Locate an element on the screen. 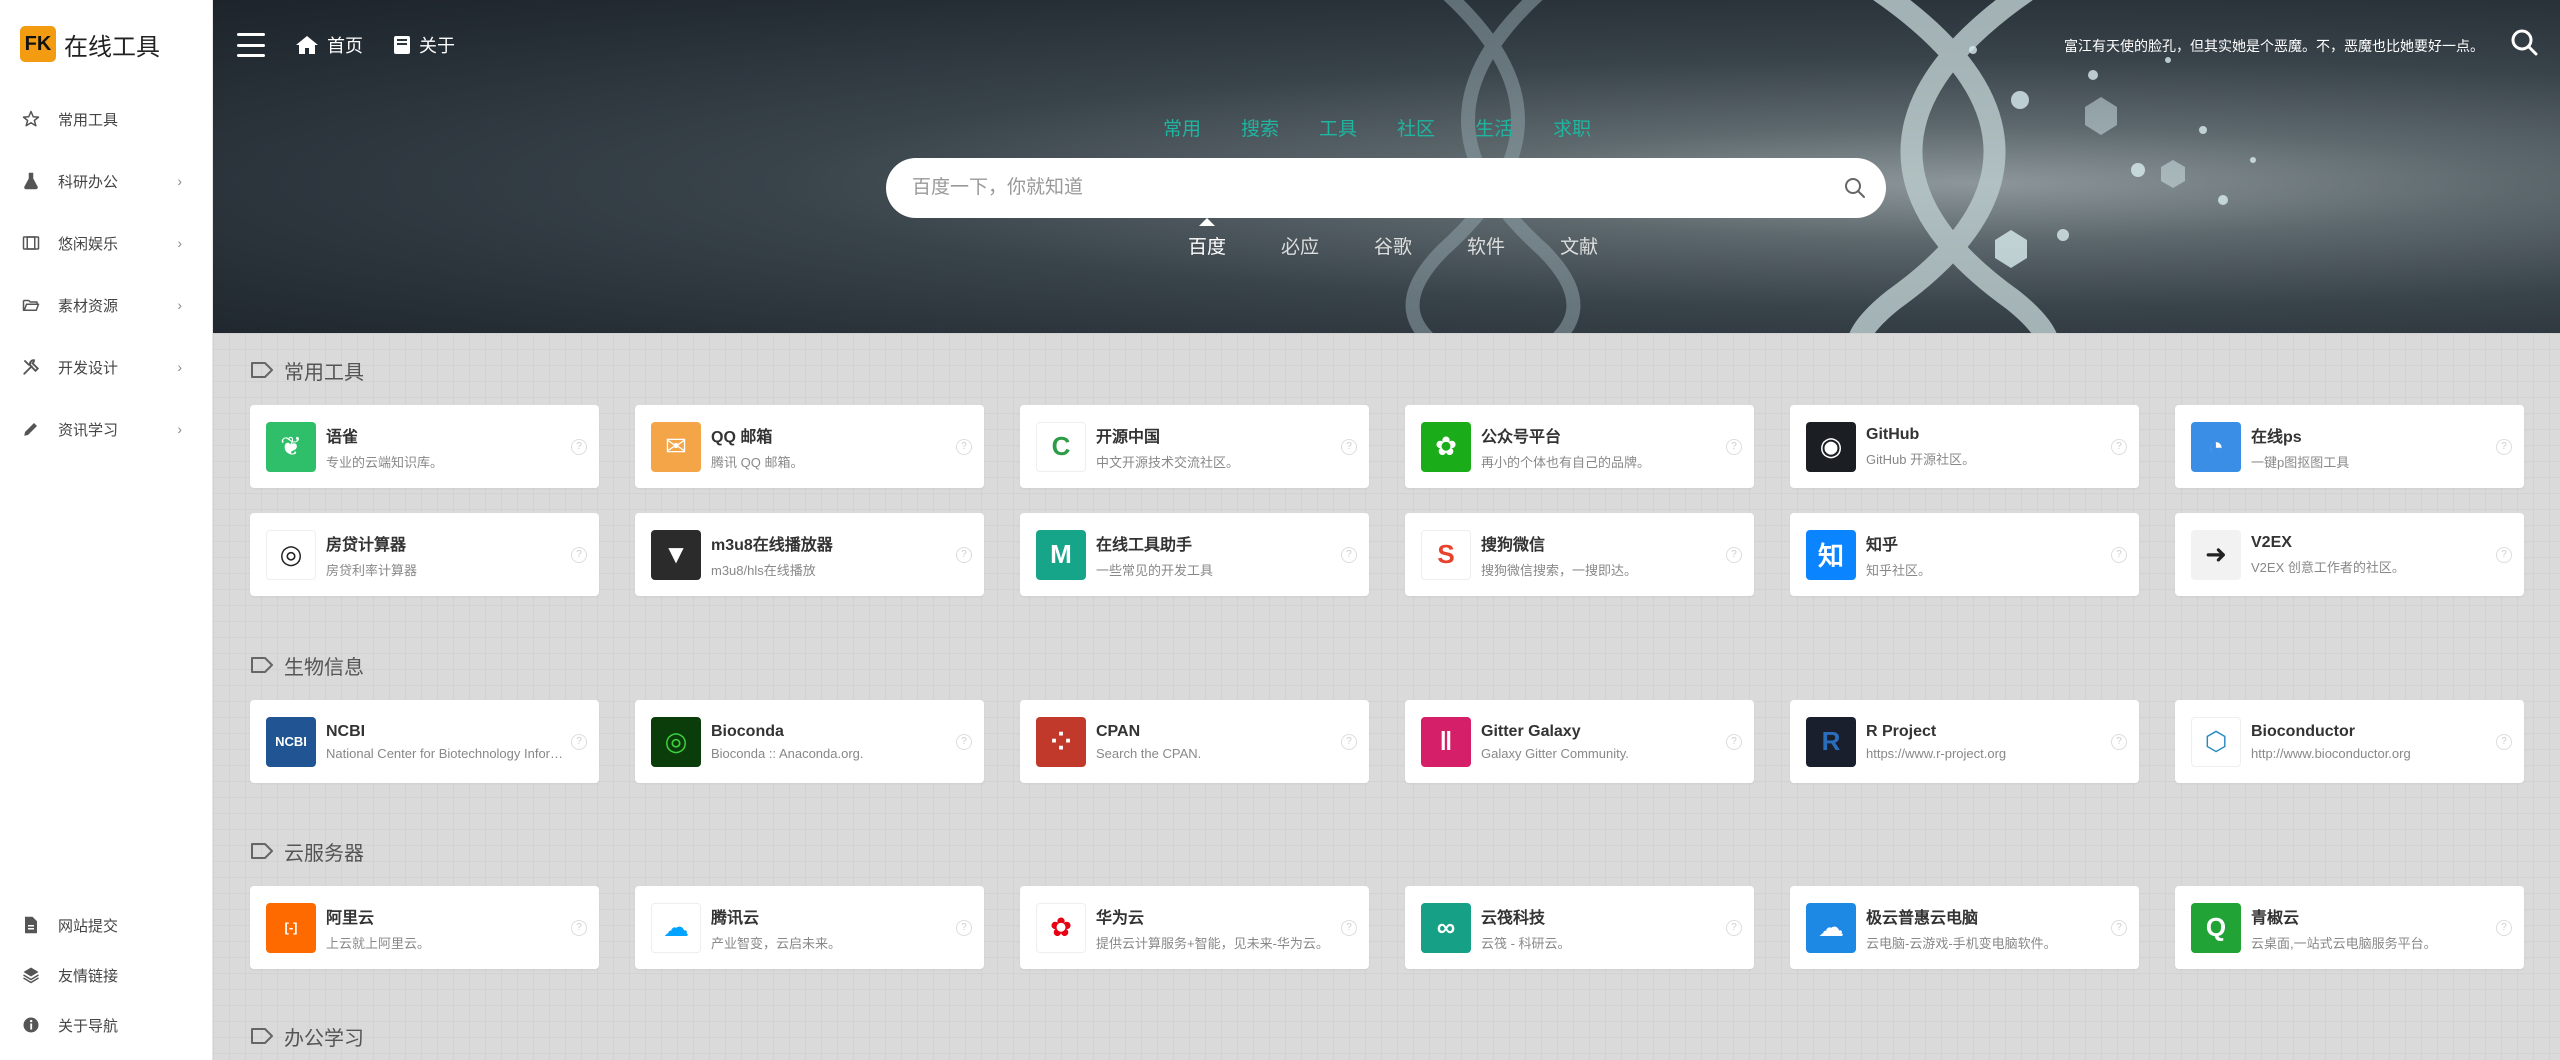  site-card: ❦ 语雀 专业的云端知识库。? is located at coordinates (424, 446).